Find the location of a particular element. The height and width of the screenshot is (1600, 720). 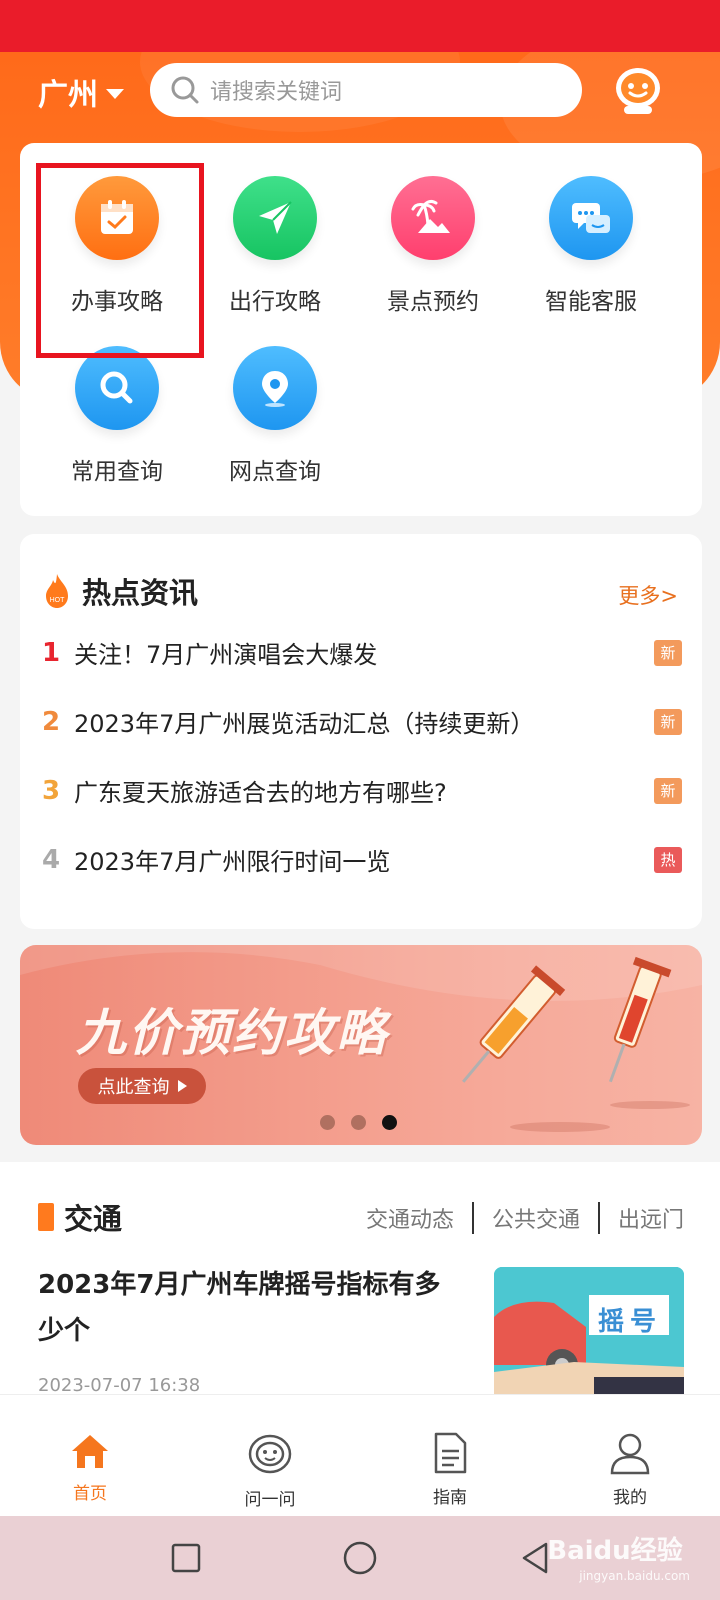

recent-apps-icon is located at coordinates (186, 1558).